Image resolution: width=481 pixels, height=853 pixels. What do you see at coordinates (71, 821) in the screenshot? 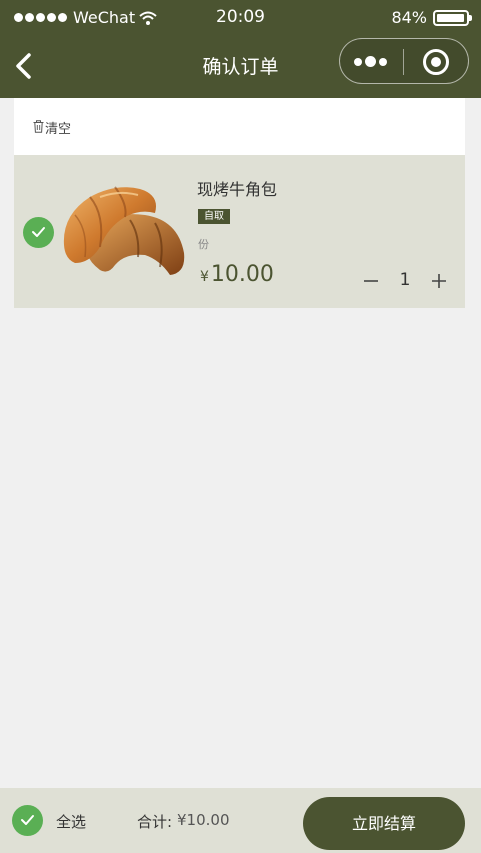
I see `select-all-label: 全选` at bounding box center [71, 821].